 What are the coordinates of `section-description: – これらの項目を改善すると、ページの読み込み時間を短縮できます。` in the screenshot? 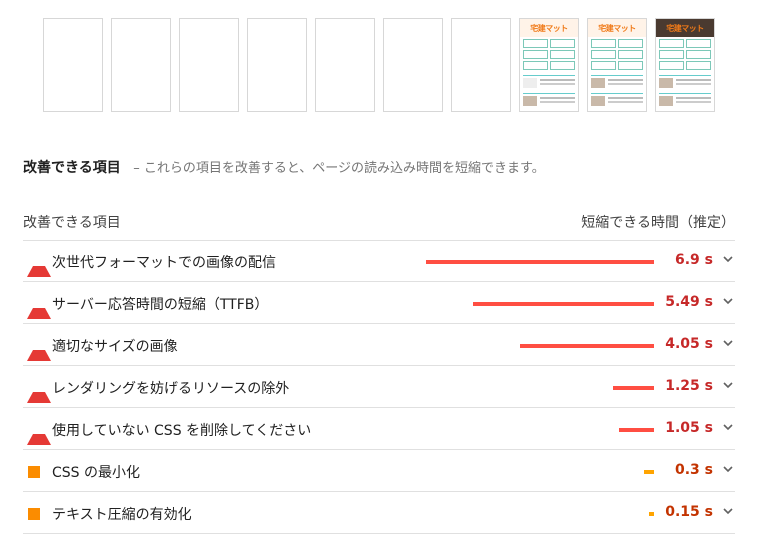 It's located at (339, 168).